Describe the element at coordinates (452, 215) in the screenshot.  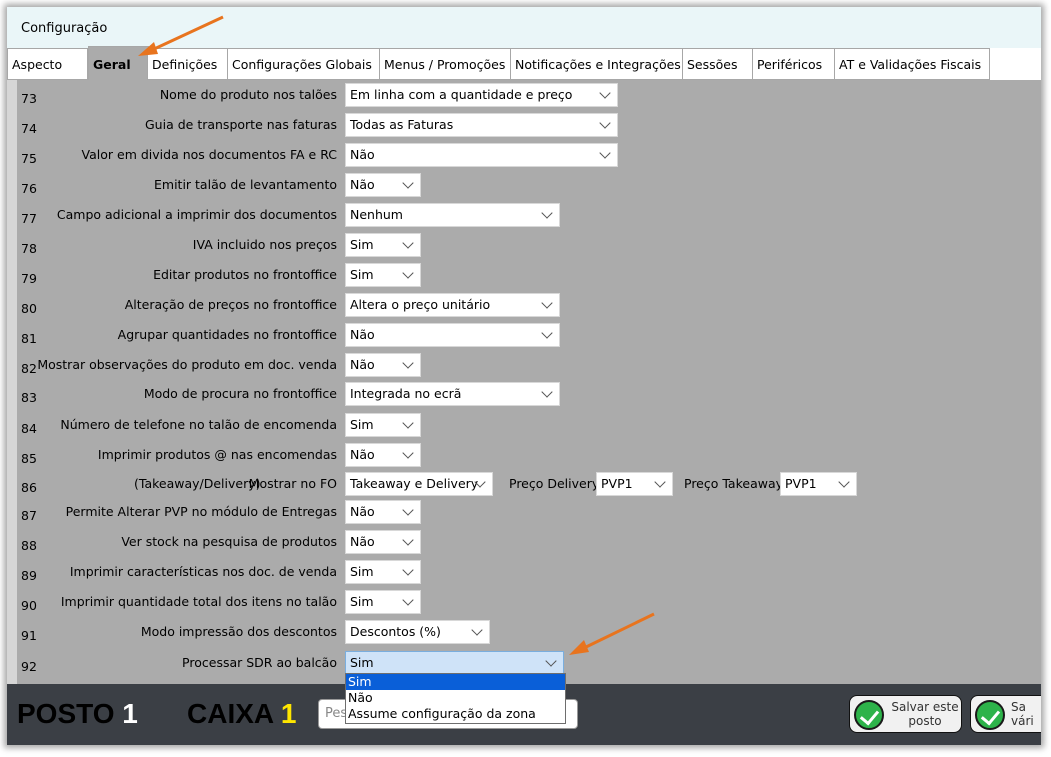
I see `setting-select: Nenhum` at that location.